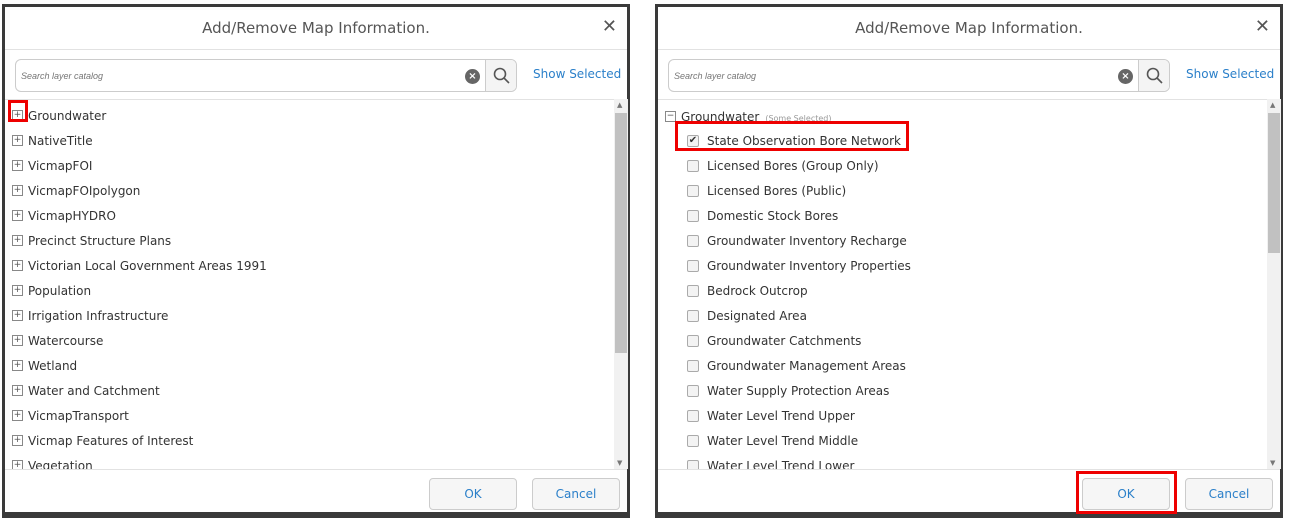 The height and width of the screenshot is (522, 1290). I want to click on group-label: Groundwater, so click(720, 117).